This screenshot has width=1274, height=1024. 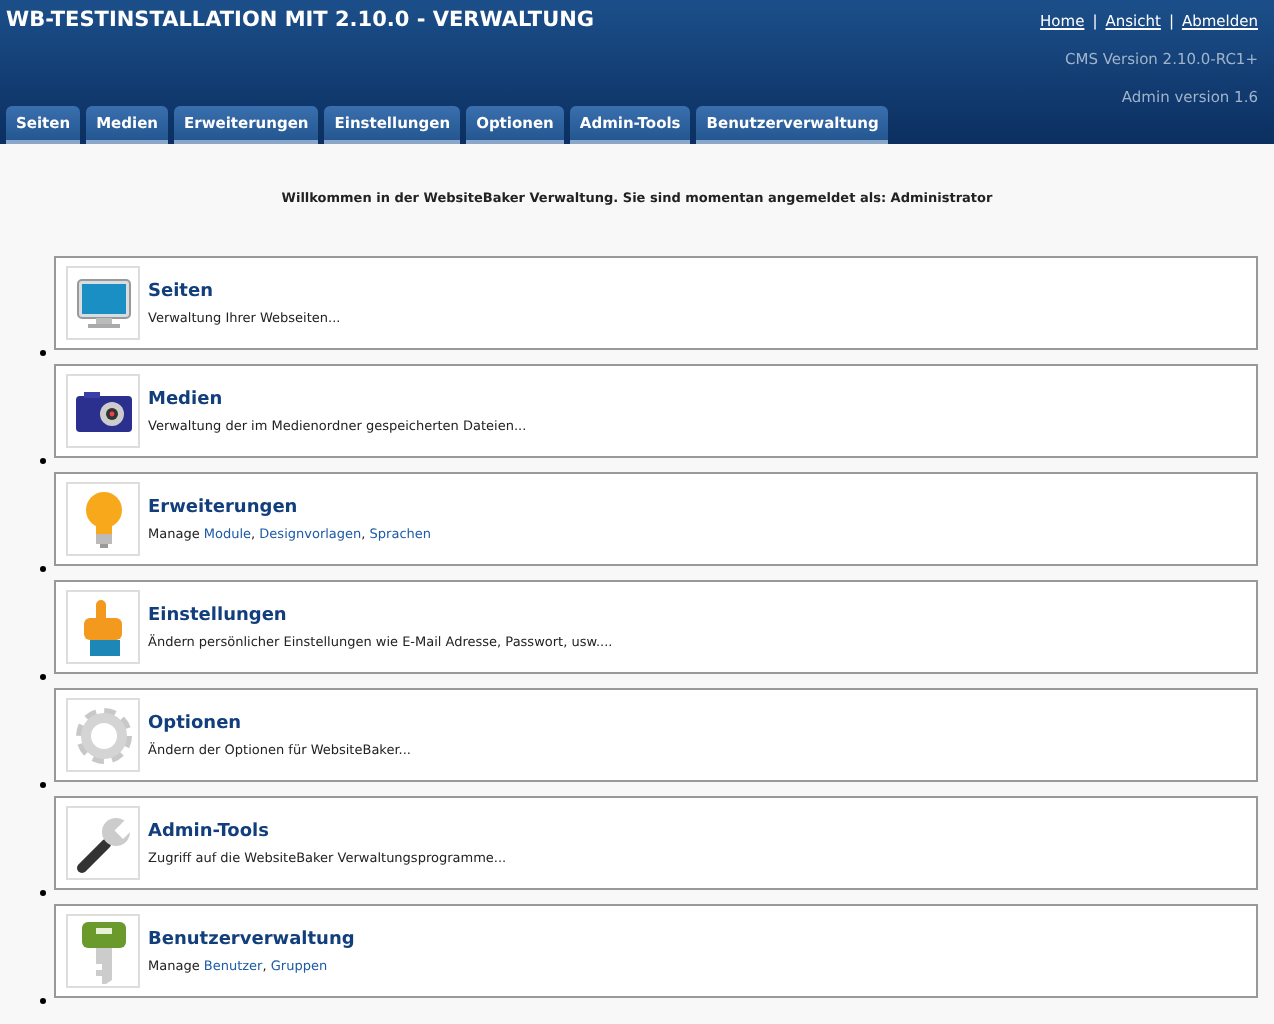 I want to click on site-title: WB-TESTINSTALLATION MIT 2.10.0 - VERWALTUNG, so click(x=300, y=20).